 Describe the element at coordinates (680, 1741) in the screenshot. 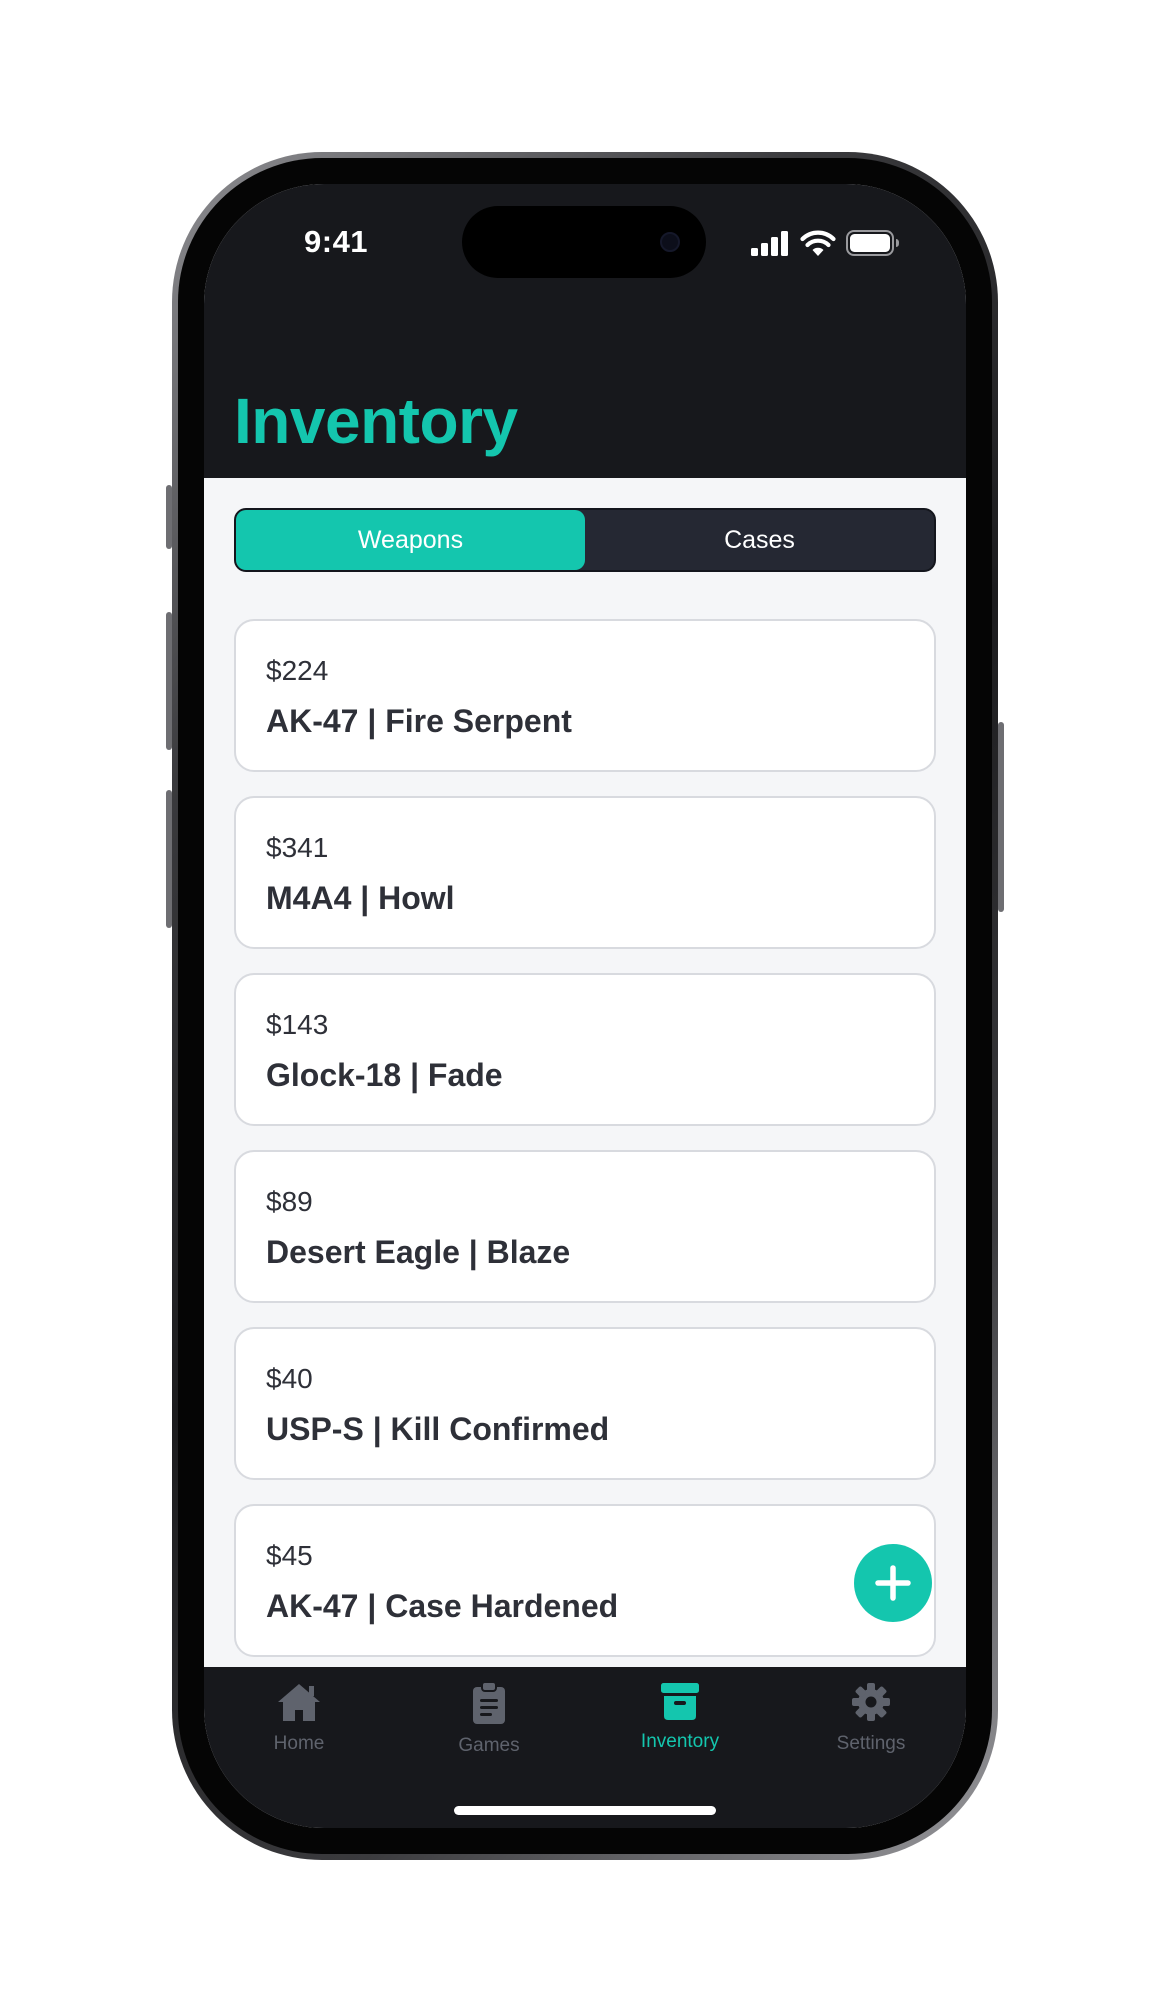

I see `tab-label: Inventory` at that location.